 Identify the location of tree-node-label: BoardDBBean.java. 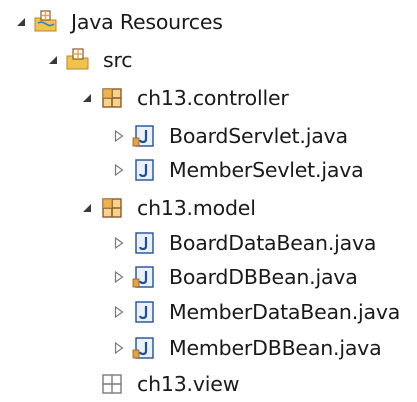
(263, 277).